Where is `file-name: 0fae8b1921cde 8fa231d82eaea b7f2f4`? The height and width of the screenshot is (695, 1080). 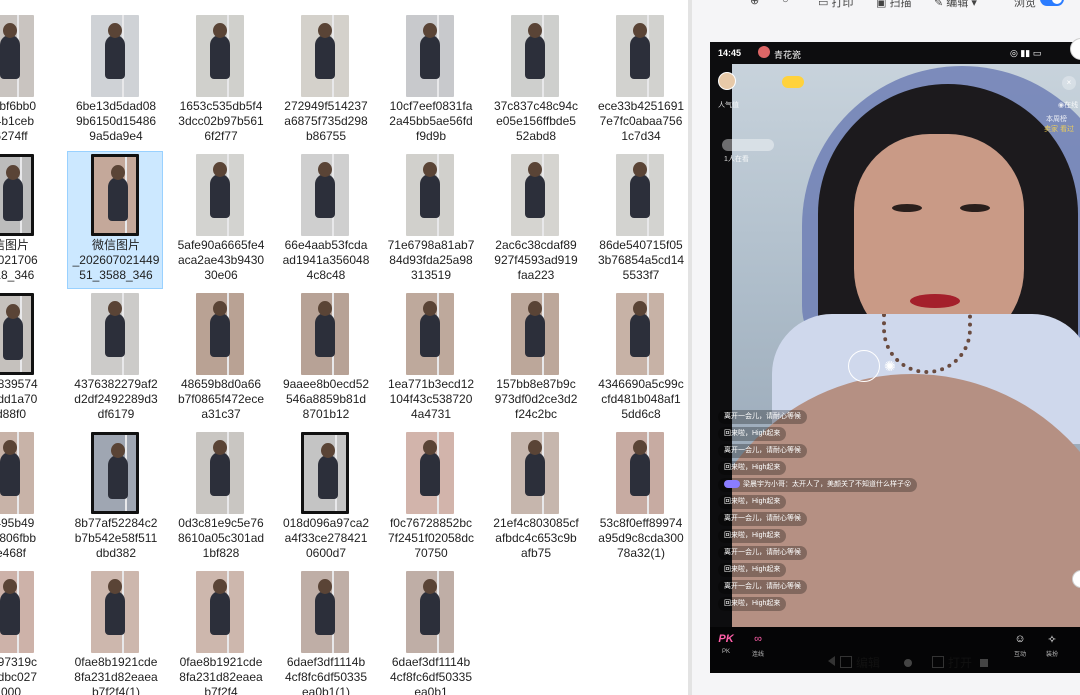 file-name: 0fae8b1921cde 8fa231d82eaea b7f2f4 is located at coordinates (221, 675).